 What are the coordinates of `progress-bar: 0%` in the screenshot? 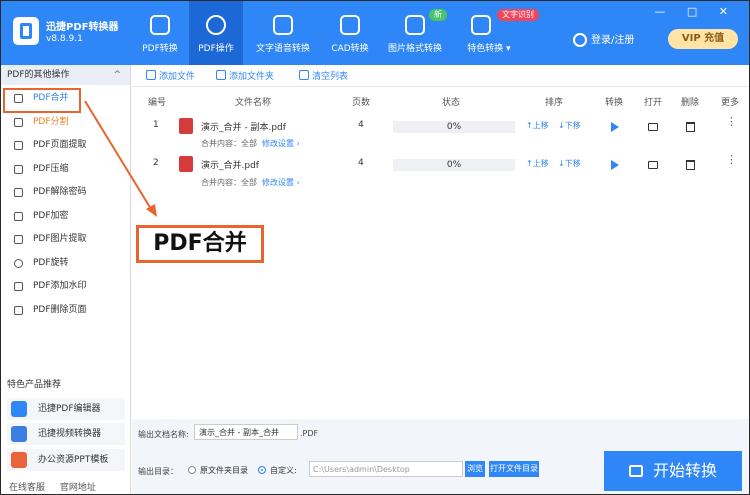 It's located at (454, 165).